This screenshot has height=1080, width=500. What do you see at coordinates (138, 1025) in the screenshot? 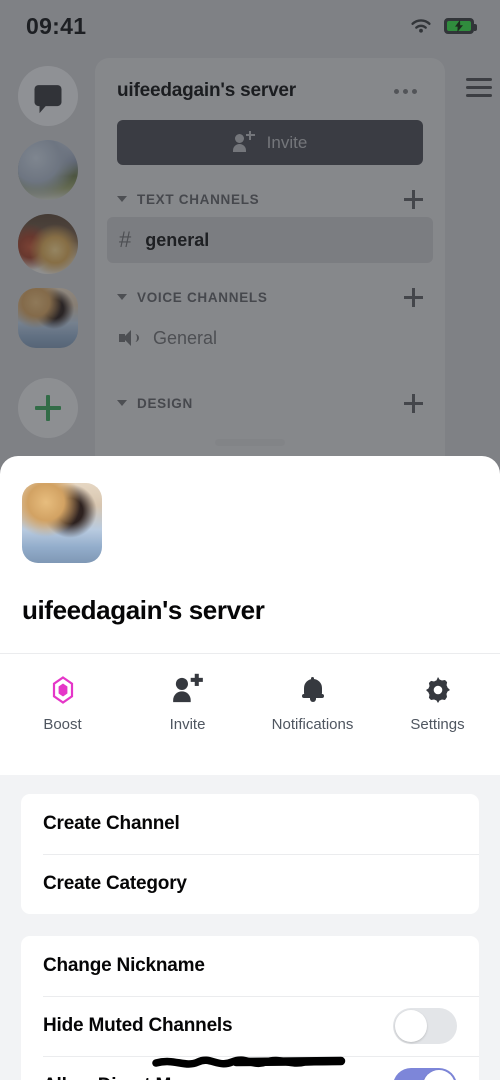
I see `row-label: Hide Muted Channels` at bounding box center [138, 1025].